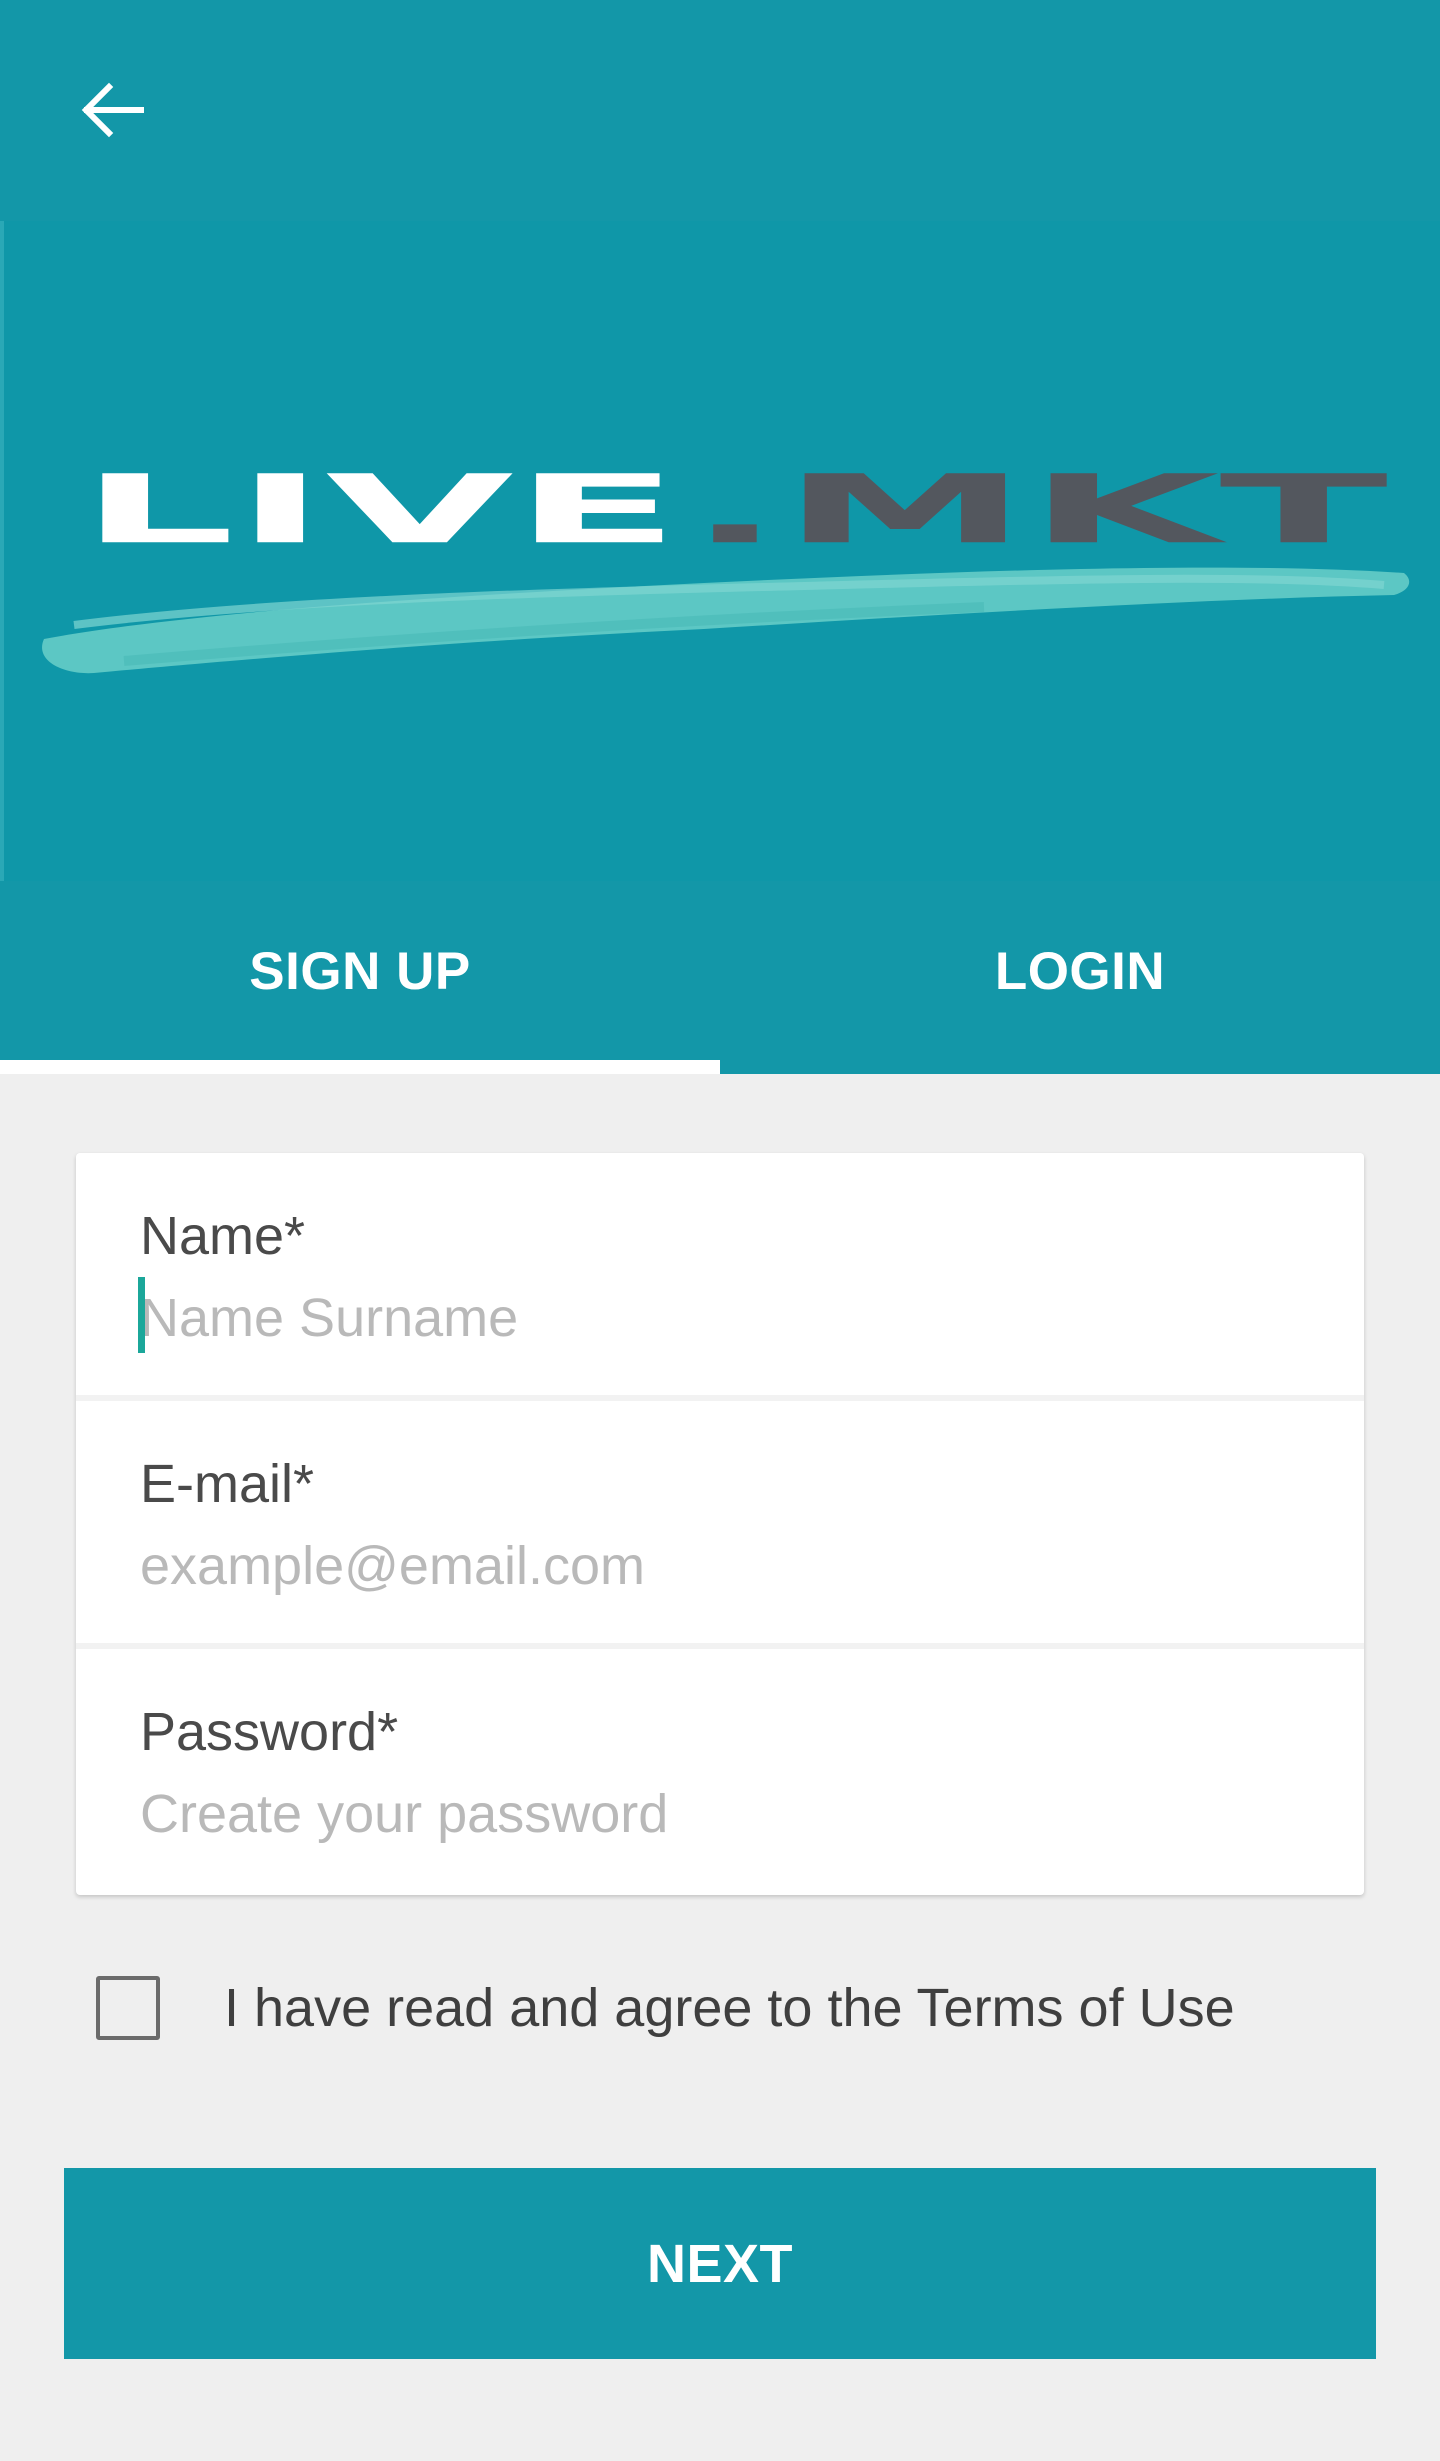  I want to click on name-label: Name*, so click(223, 1236).